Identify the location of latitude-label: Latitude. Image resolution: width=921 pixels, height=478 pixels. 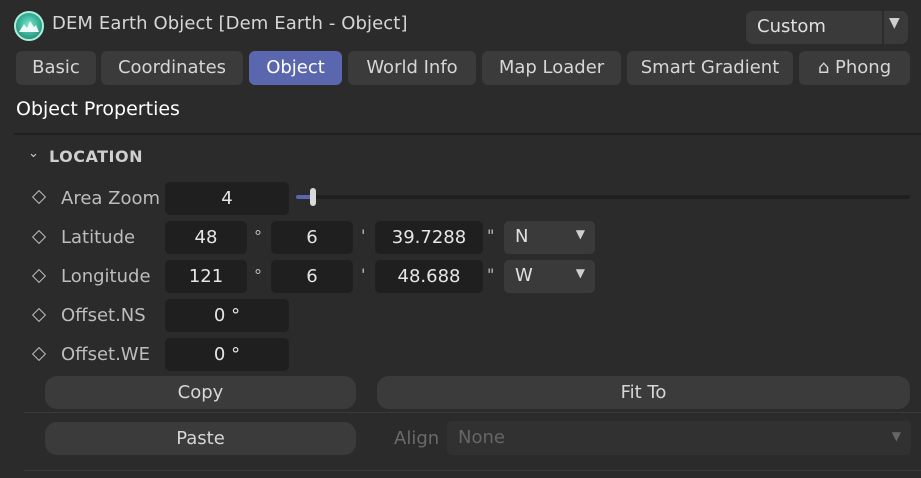
(98, 237).